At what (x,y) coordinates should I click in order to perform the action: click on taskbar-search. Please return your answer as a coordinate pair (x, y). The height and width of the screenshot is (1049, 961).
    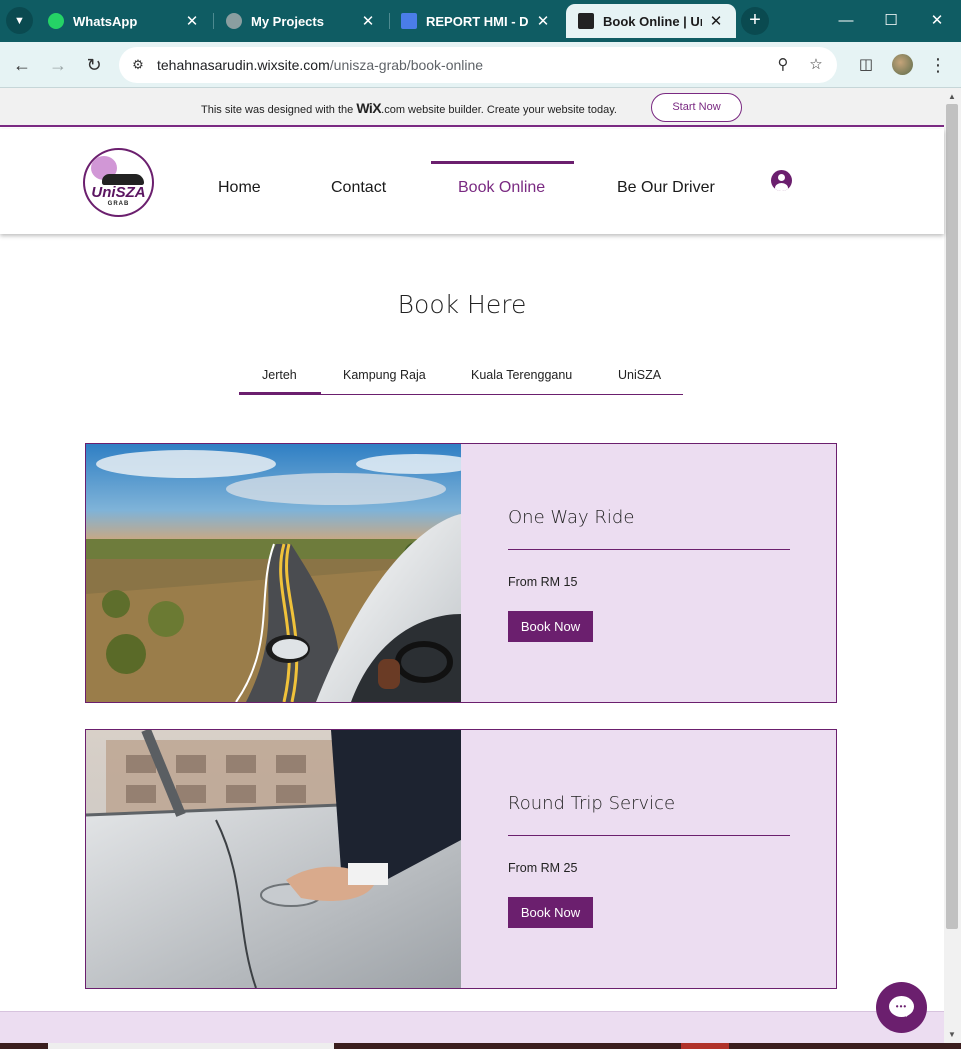
    Looking at the image, I should click on (191, 1046).